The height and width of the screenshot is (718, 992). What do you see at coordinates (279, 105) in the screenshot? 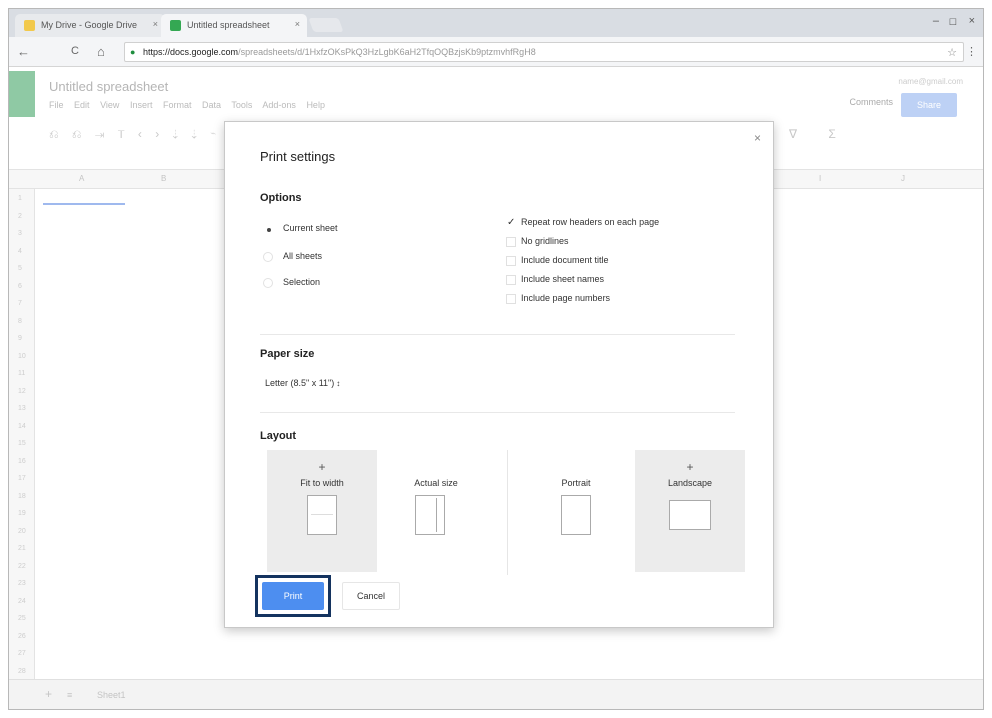
I see `menu-addons: Add-ons` at bounding box center [279, 105].